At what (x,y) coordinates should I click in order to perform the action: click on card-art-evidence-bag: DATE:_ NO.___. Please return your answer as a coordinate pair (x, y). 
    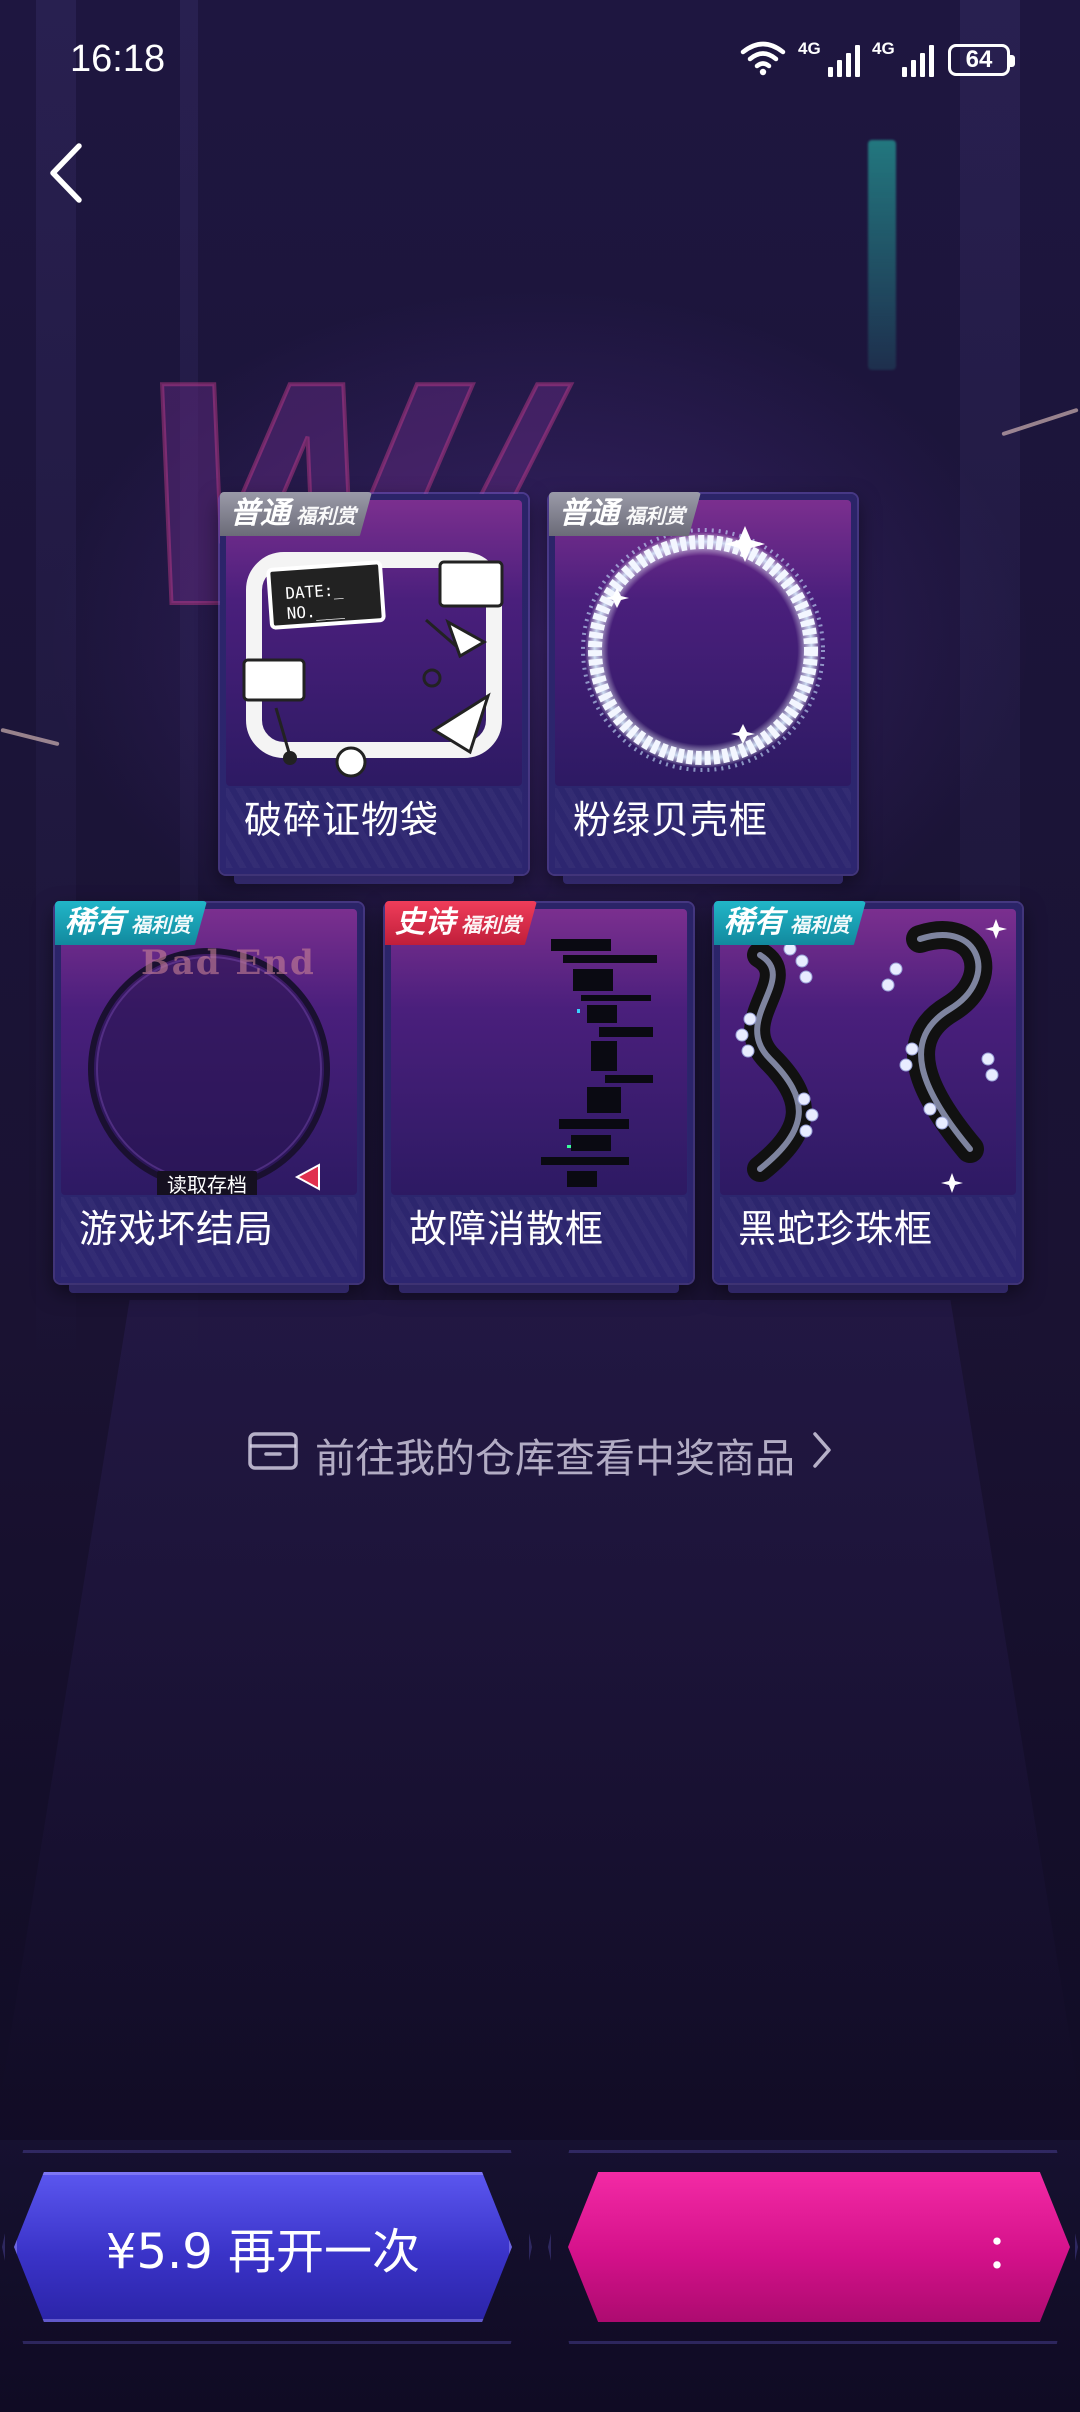
    Looking at the image, I should click on (374, 643).